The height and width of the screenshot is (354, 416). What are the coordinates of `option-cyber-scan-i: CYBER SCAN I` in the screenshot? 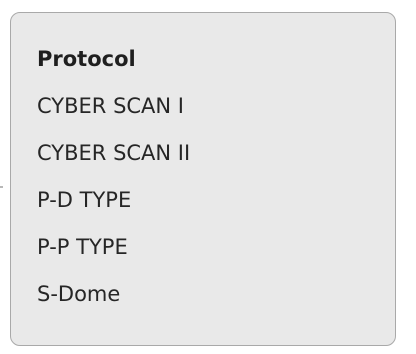 It's located at (113, 115).